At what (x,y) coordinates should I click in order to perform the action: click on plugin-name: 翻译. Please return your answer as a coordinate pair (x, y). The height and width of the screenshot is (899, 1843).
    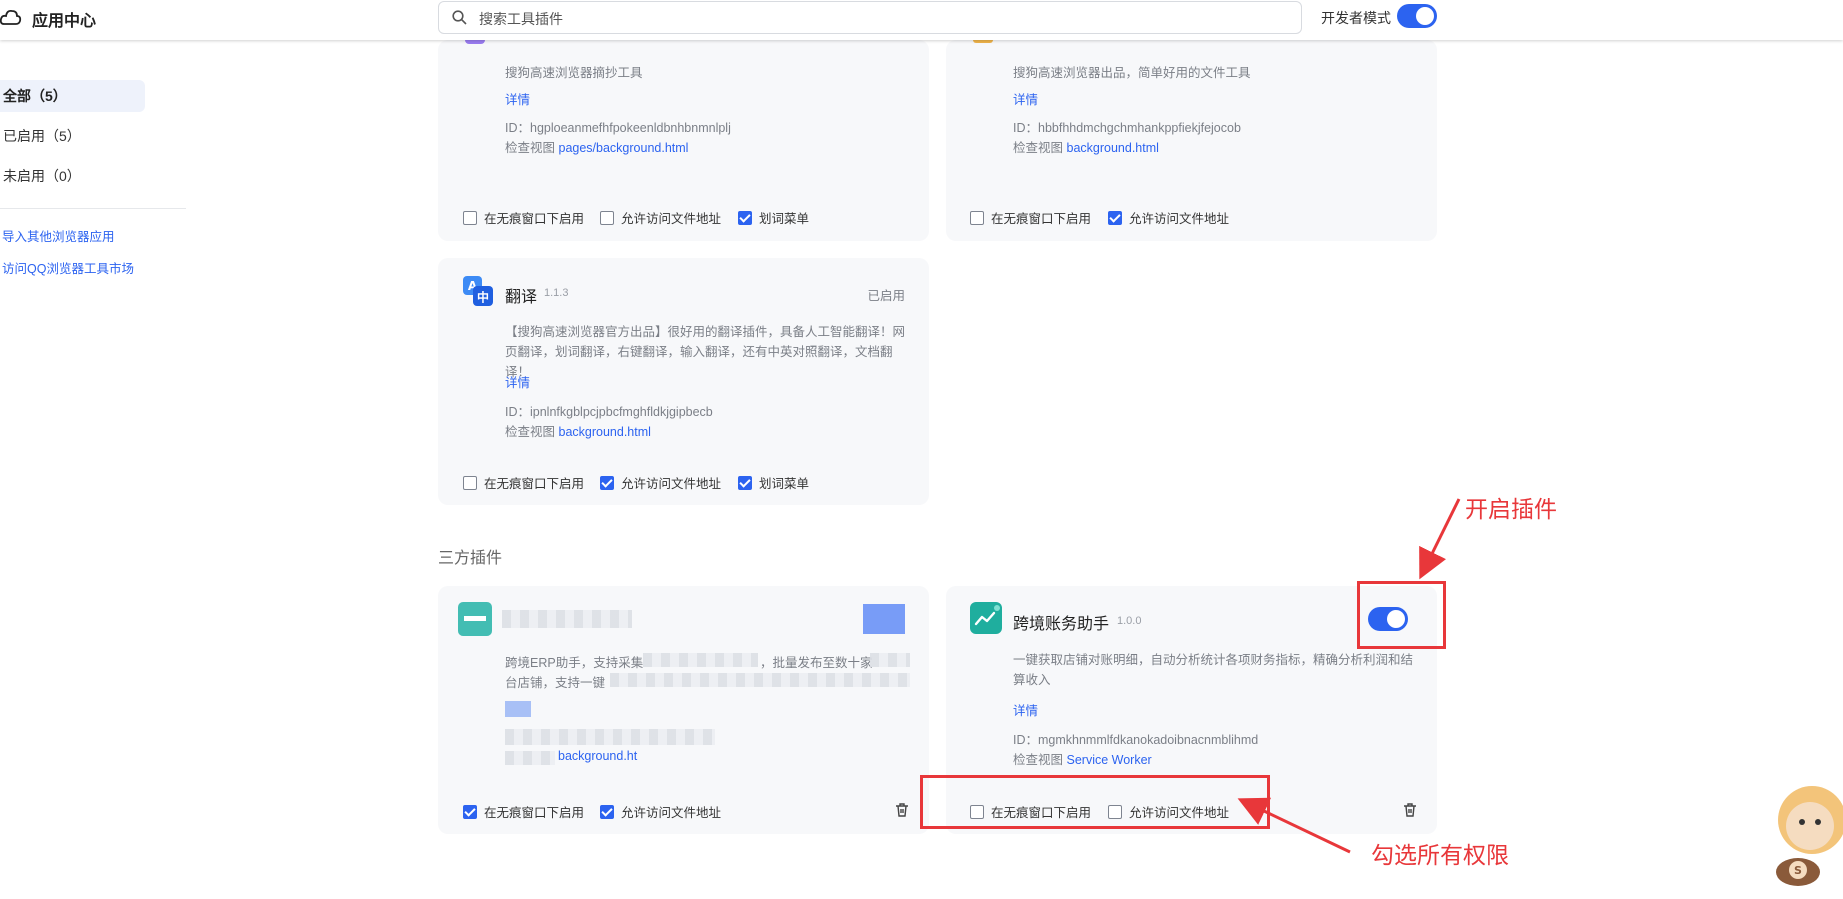
    Looking at the image, I should click on (521, 297).